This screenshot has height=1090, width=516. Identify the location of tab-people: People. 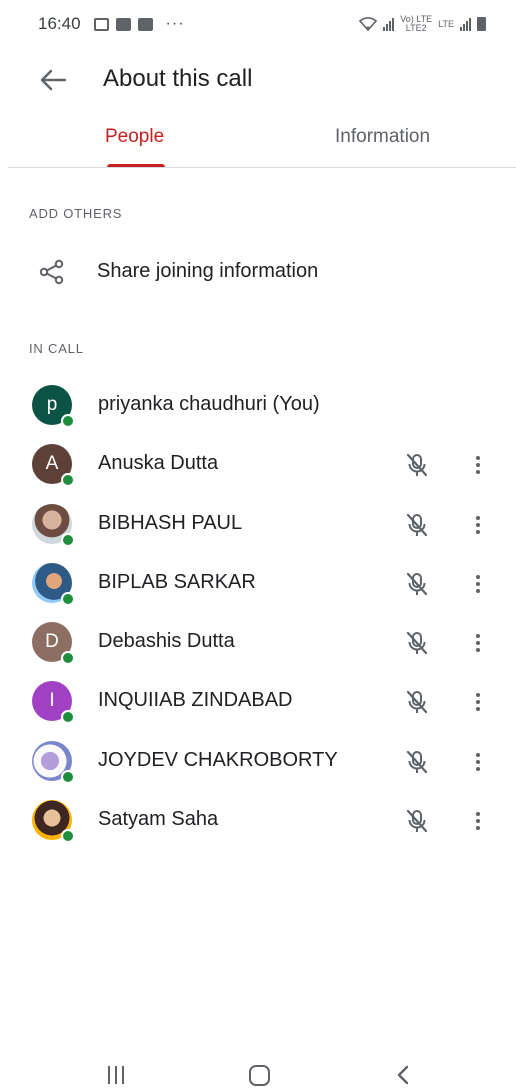
(134, 137).